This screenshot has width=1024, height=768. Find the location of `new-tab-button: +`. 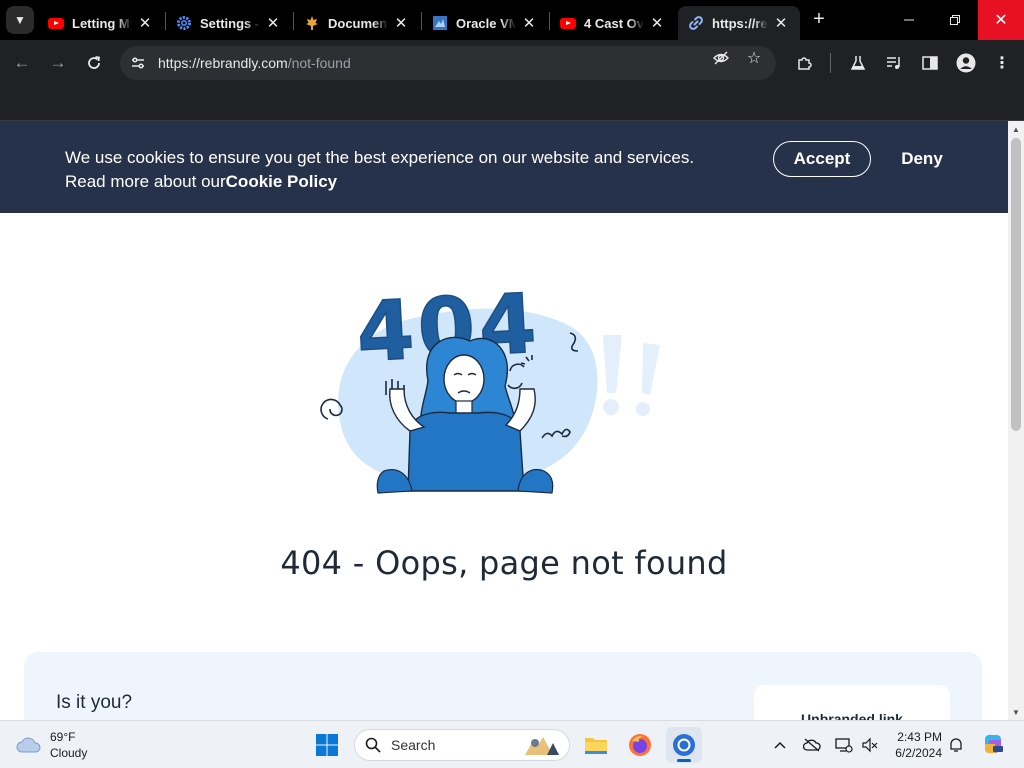

new-tab-button: + is located at coordinates (819, 19).